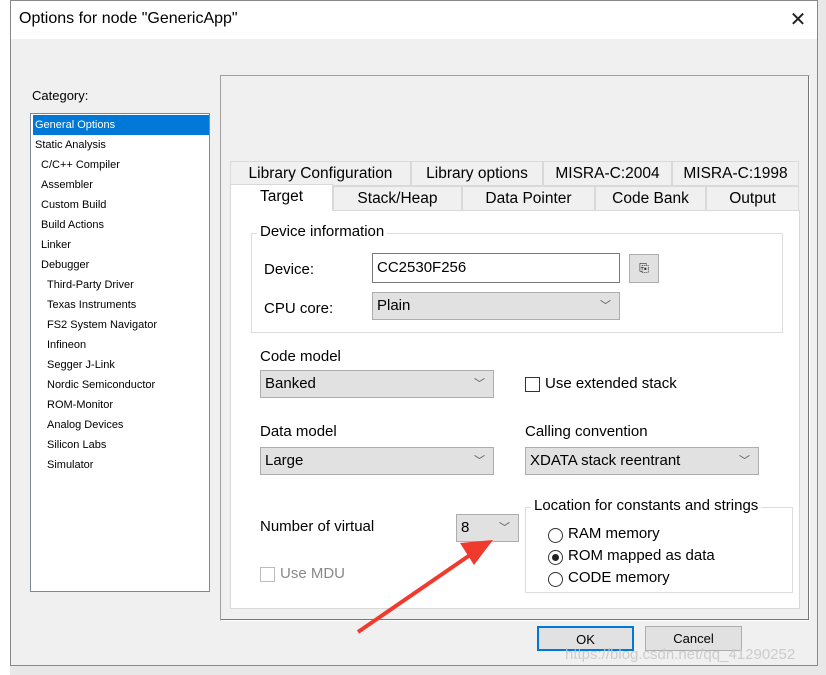 This screenshot has width=826, height=675. What do you see at coordinates (680, 654) in the screenshot?
I see `watermark: https://blog.csdn.net/qq_41290252` at bounding box center [680, 654].